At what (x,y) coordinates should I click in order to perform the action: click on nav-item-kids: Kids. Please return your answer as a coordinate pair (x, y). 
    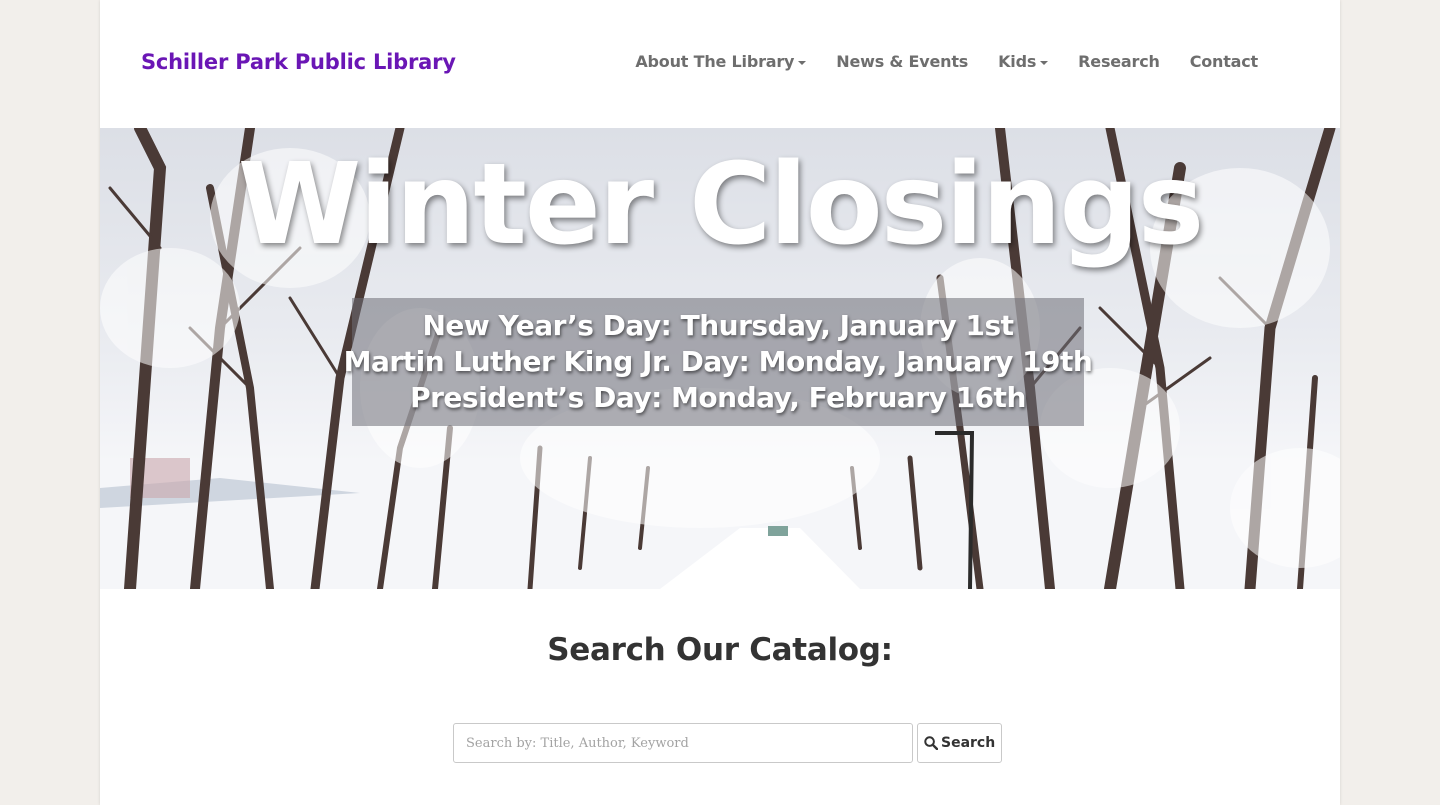
    Looking at the image, I should click on (1023, 61).